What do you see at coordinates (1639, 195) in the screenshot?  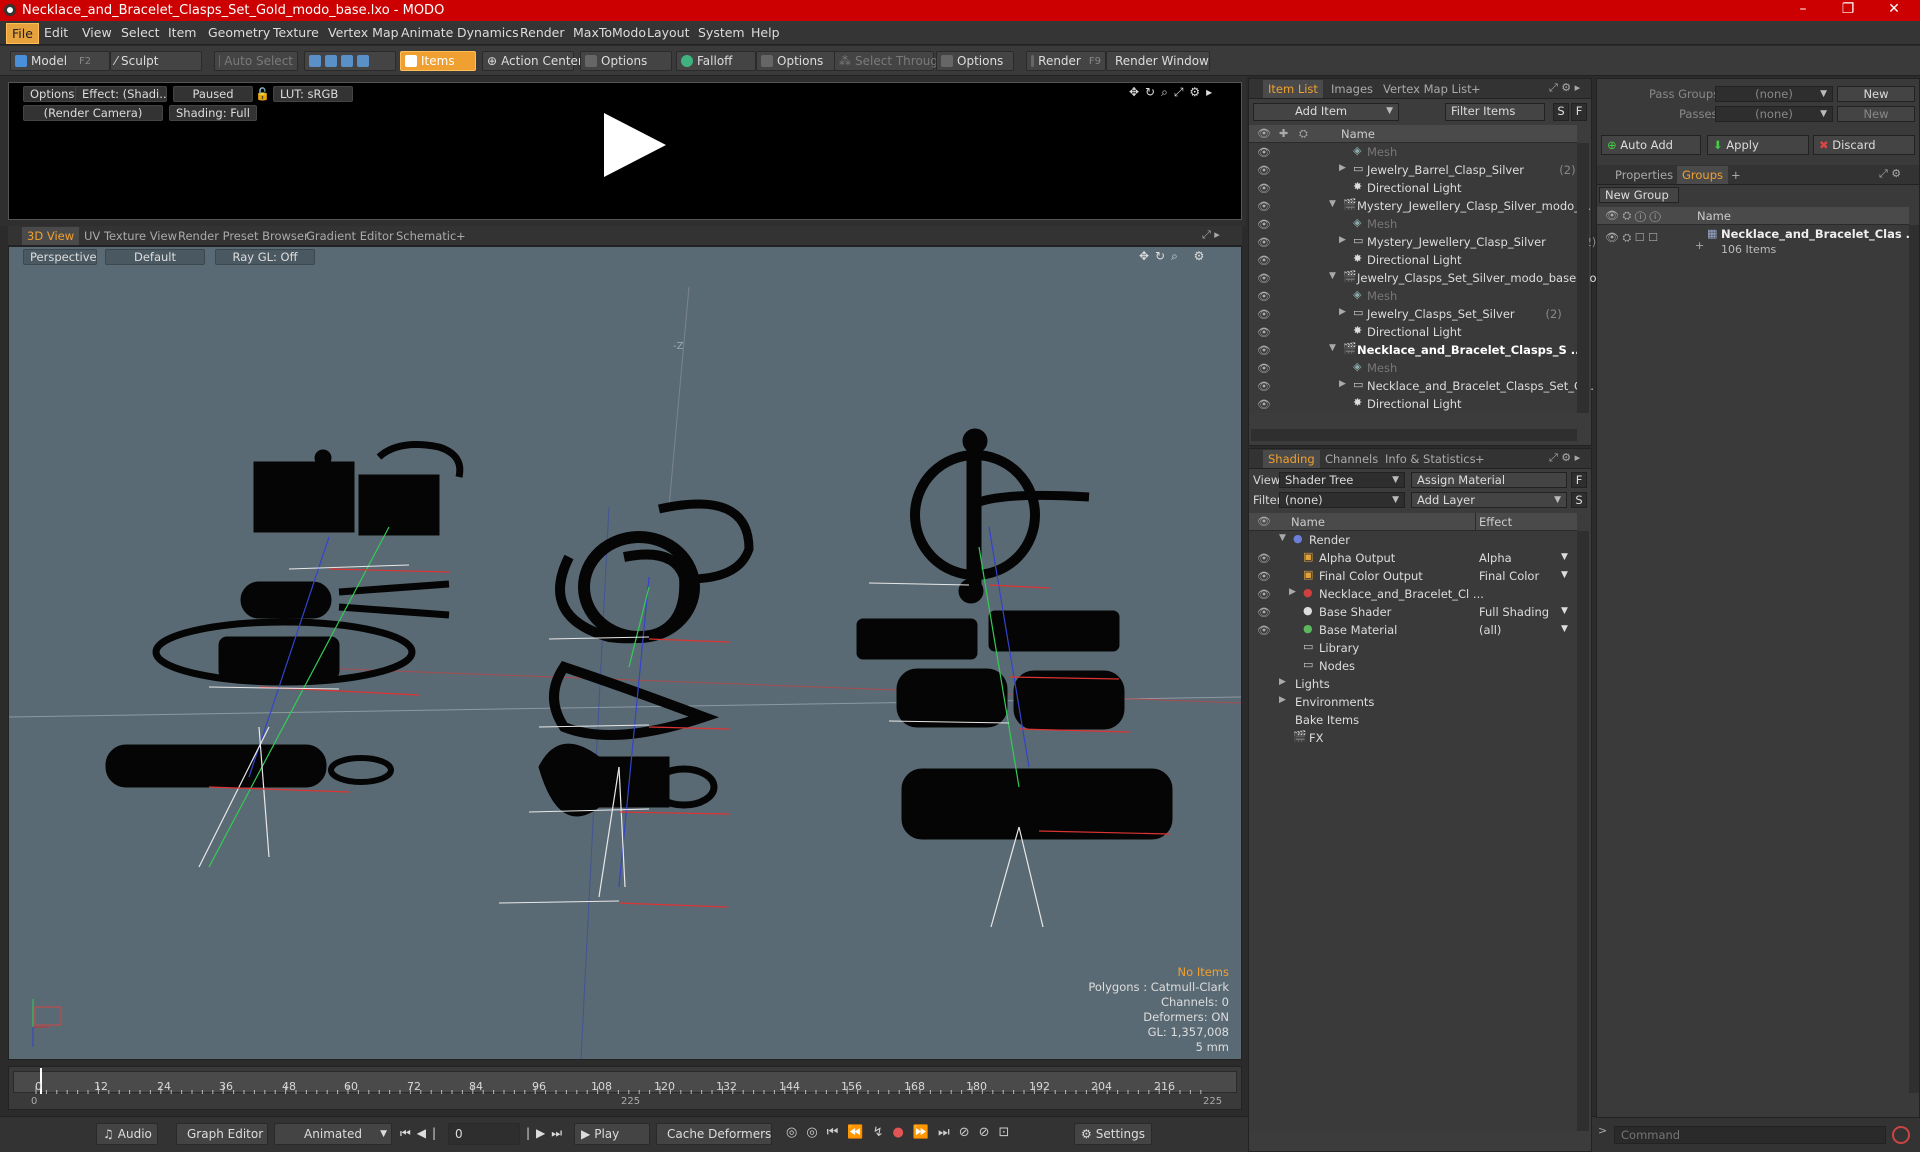 I see `new-group-button: New Group` at bounding box center [1639, 195].